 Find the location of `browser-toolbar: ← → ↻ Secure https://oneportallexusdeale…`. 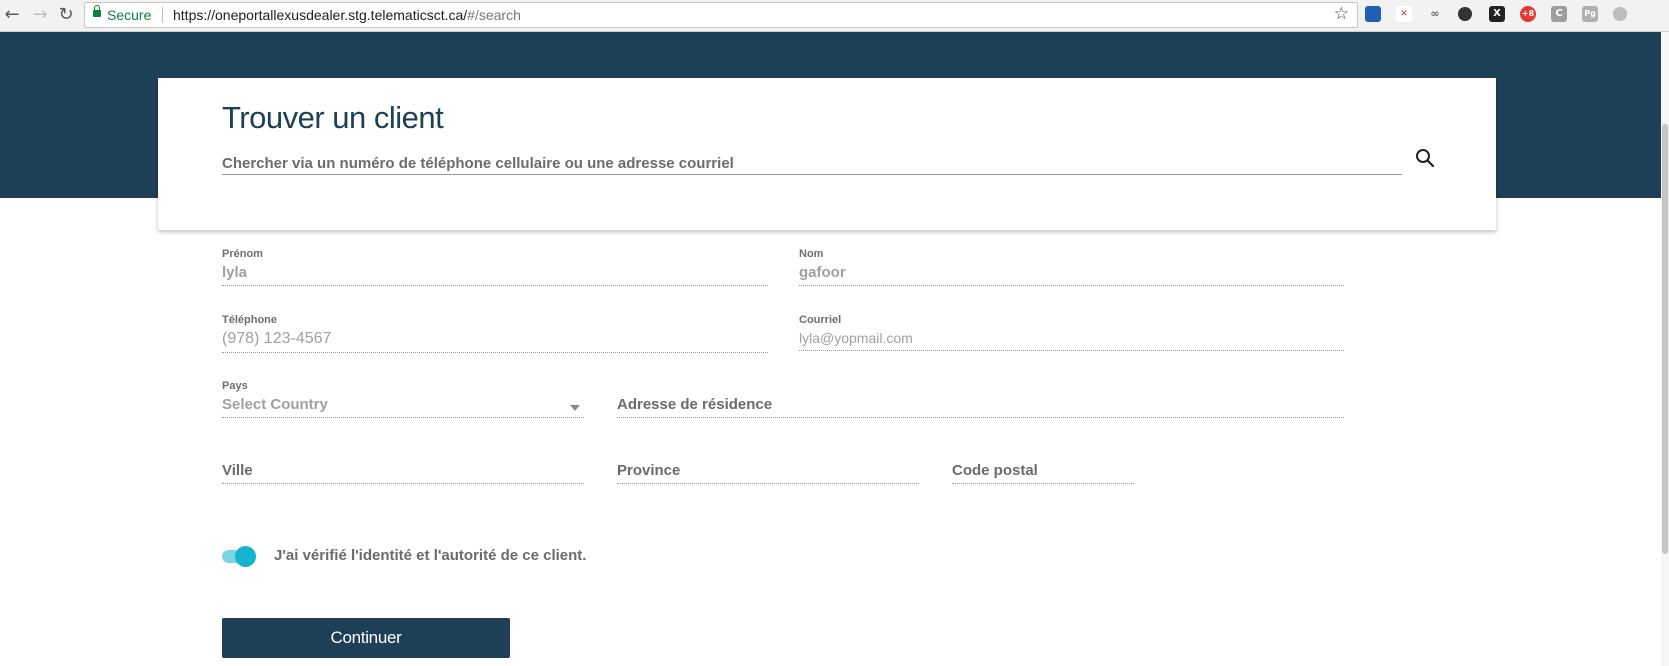

browser-toolbar: ← → ↻ Secure https://oneportallexusdeale… is located at coordinates (834, 16).